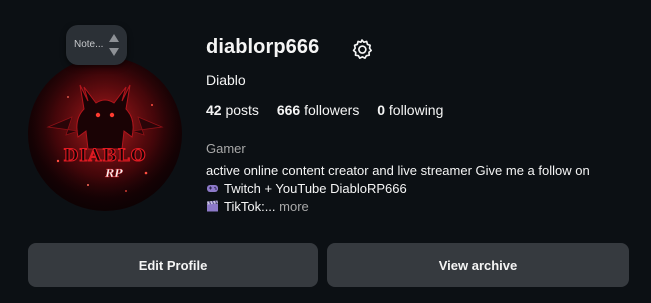 This screenshot has width=651, height=303. I want to click on profile-avatar: DIABLO RP, so click(105, 134).